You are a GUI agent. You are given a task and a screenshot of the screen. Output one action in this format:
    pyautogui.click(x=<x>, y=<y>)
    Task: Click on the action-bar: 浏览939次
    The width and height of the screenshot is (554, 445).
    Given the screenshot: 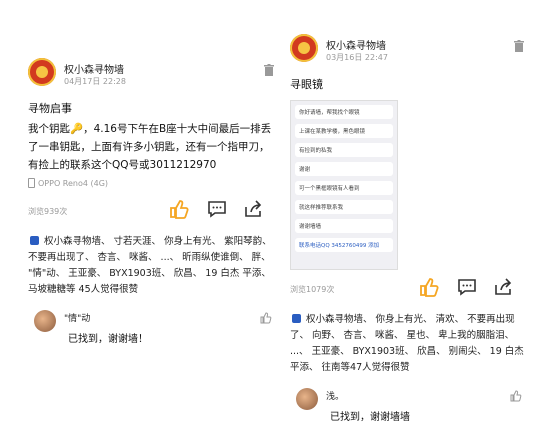 What is the action you would take?
    pyautogui.click(x=153, y=211)
    